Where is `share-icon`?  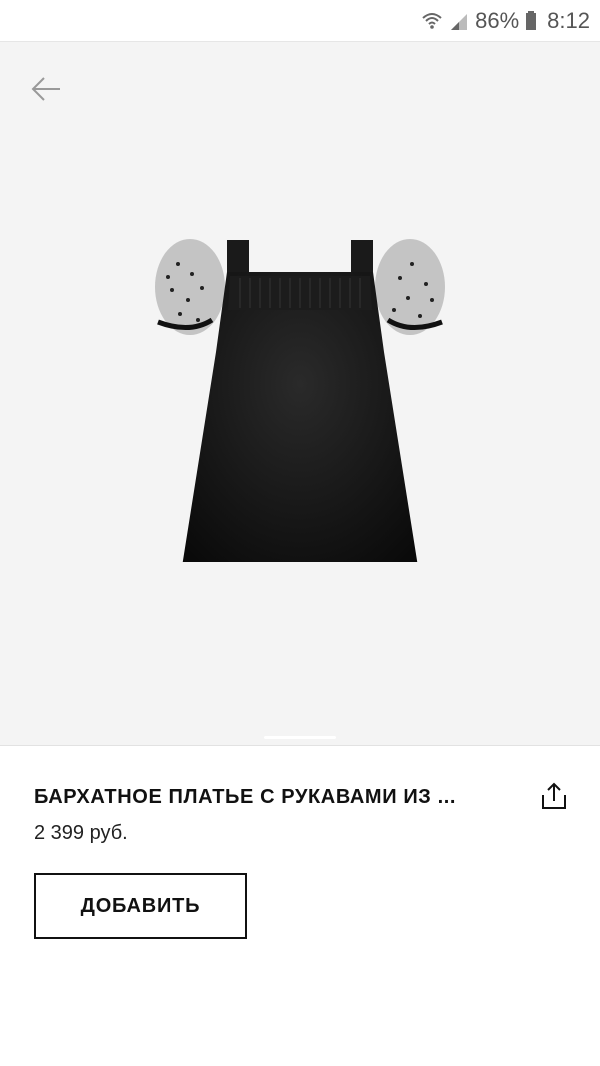 share-icon is located at coordinates (554, 795).